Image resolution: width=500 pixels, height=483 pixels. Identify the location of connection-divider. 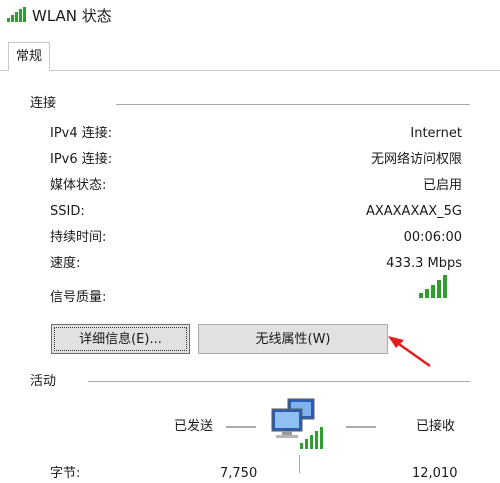
(293, 104).